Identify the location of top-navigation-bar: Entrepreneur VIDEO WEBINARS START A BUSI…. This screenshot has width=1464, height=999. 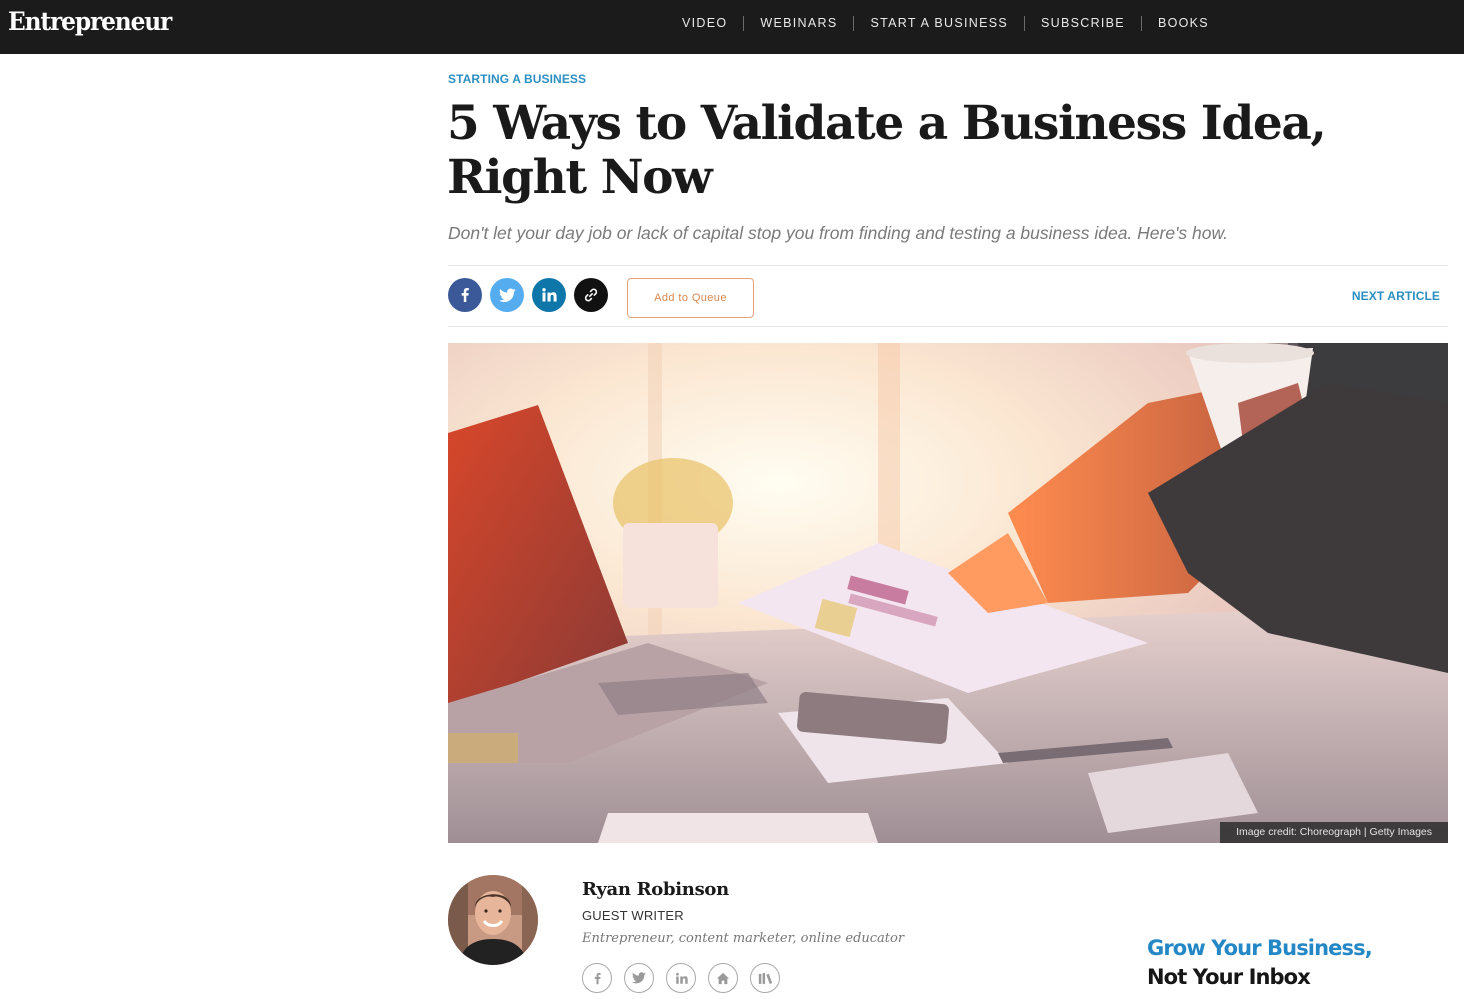
(732, 27).